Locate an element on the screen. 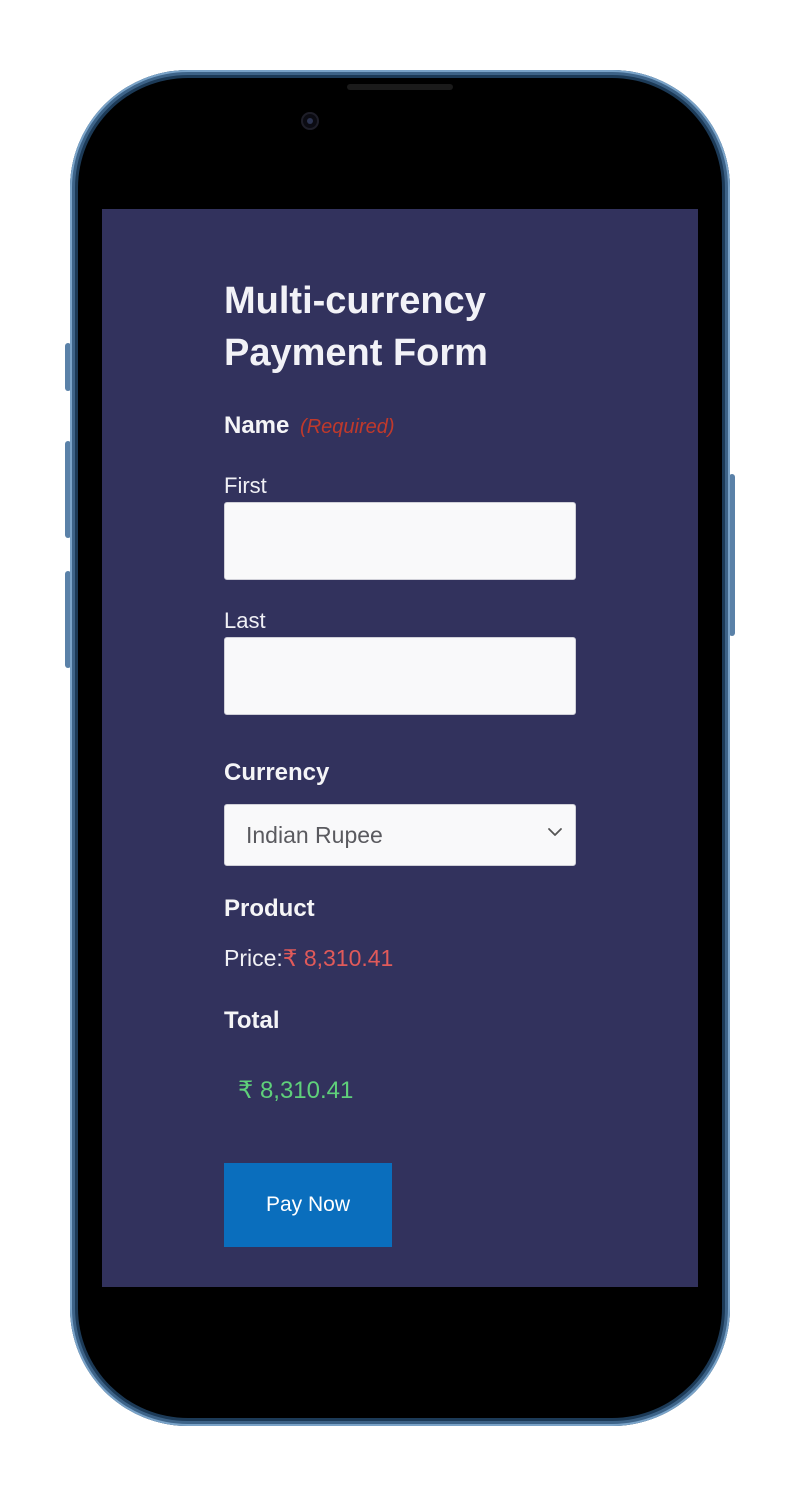 This screenshot has width=800, height=1494. last-name-label: Last is located at coordinates (245, 620).